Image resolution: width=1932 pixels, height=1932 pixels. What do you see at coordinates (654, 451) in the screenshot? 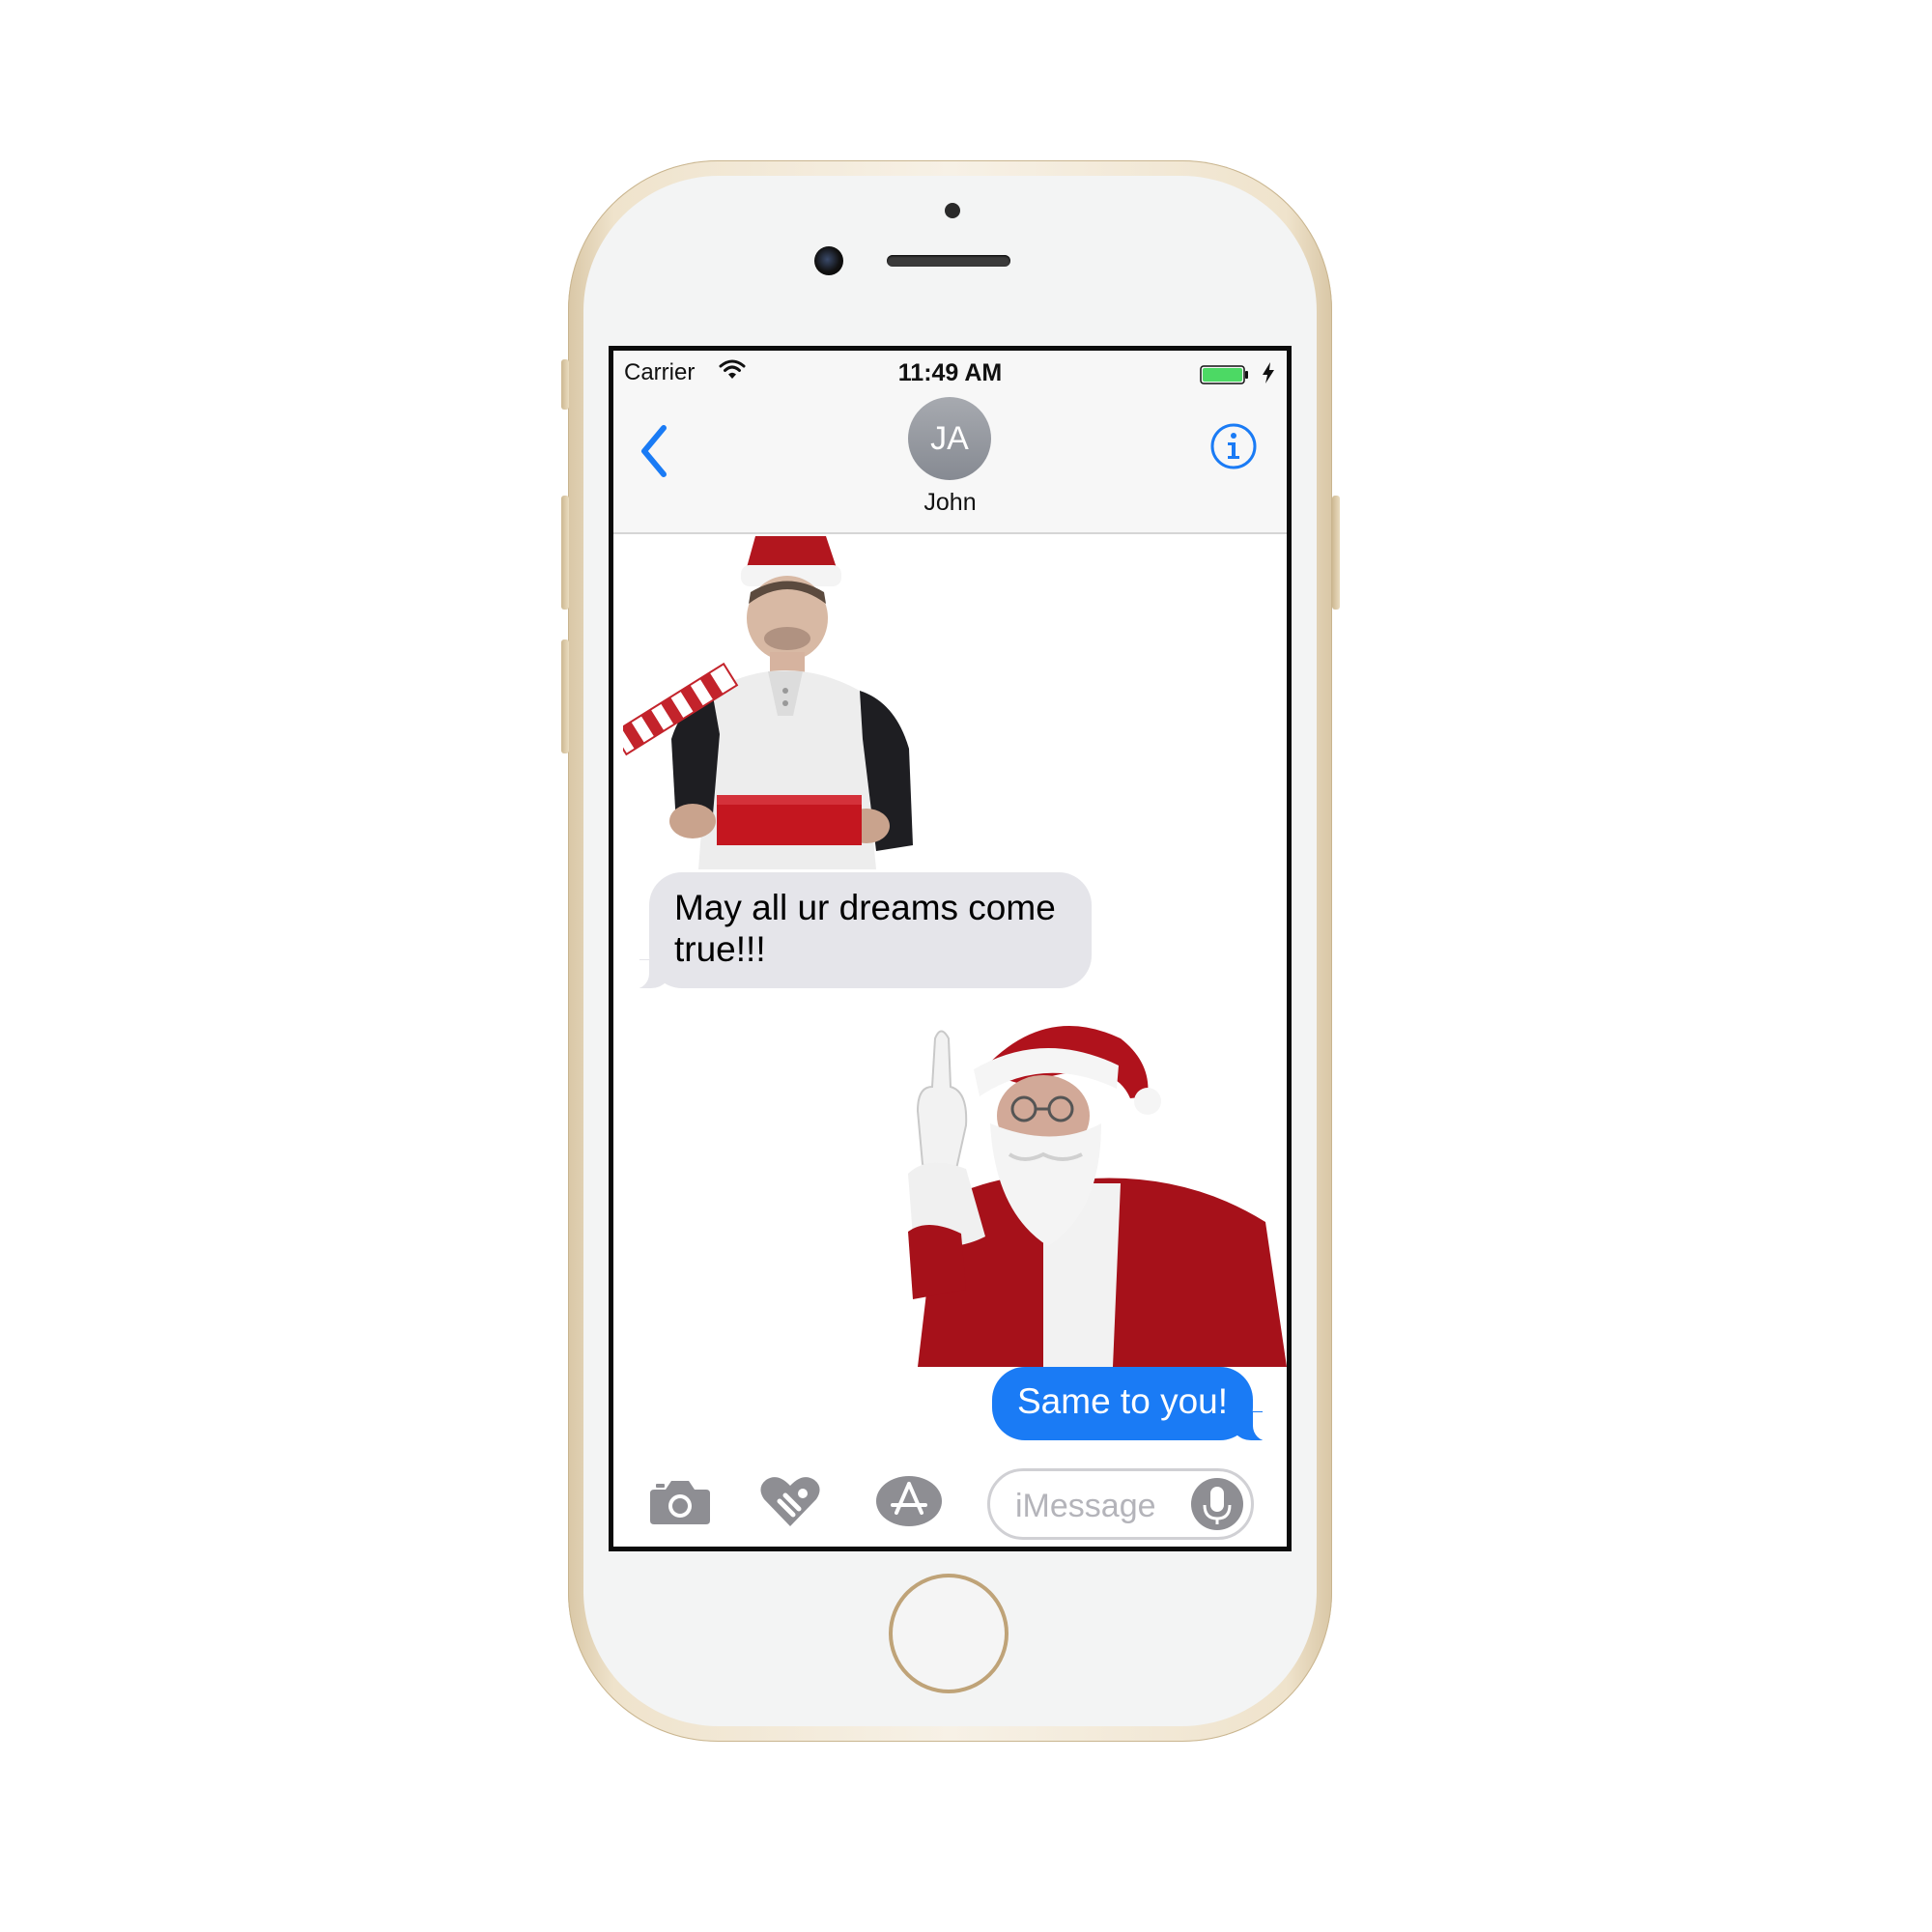
I see `chevron-left-icon` at bounding box center [654, 451].